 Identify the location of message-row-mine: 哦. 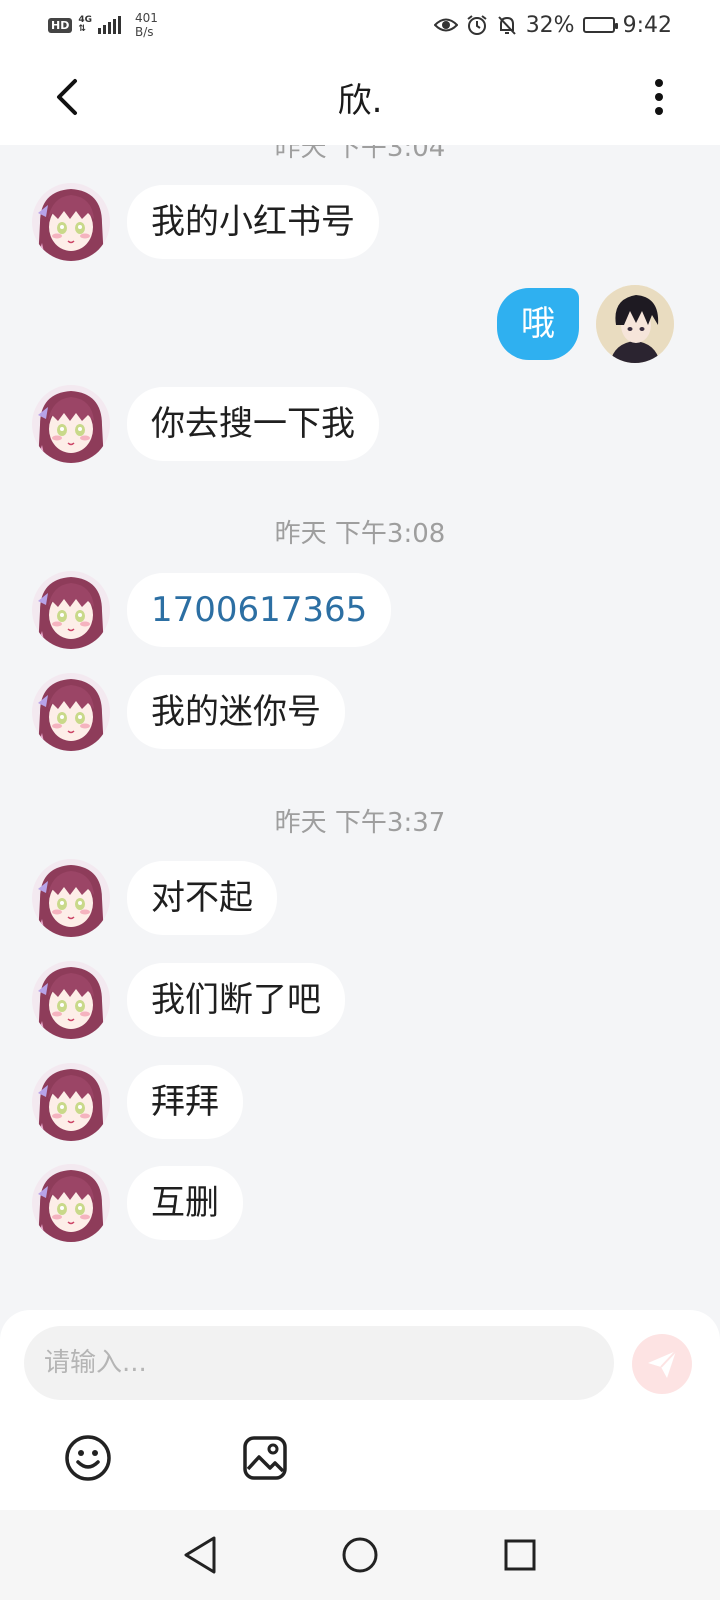
(585, 324).